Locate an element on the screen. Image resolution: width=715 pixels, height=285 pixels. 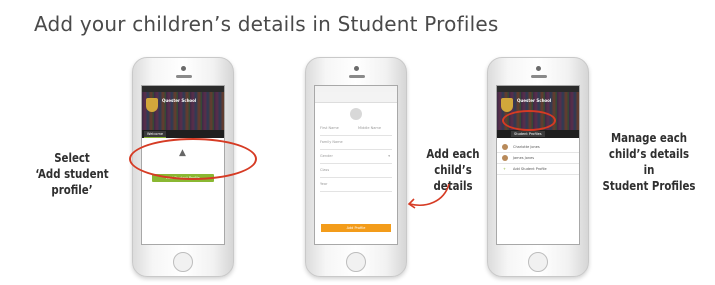
chevron-down-icon: ▾ is located at coordinates (389, 156).